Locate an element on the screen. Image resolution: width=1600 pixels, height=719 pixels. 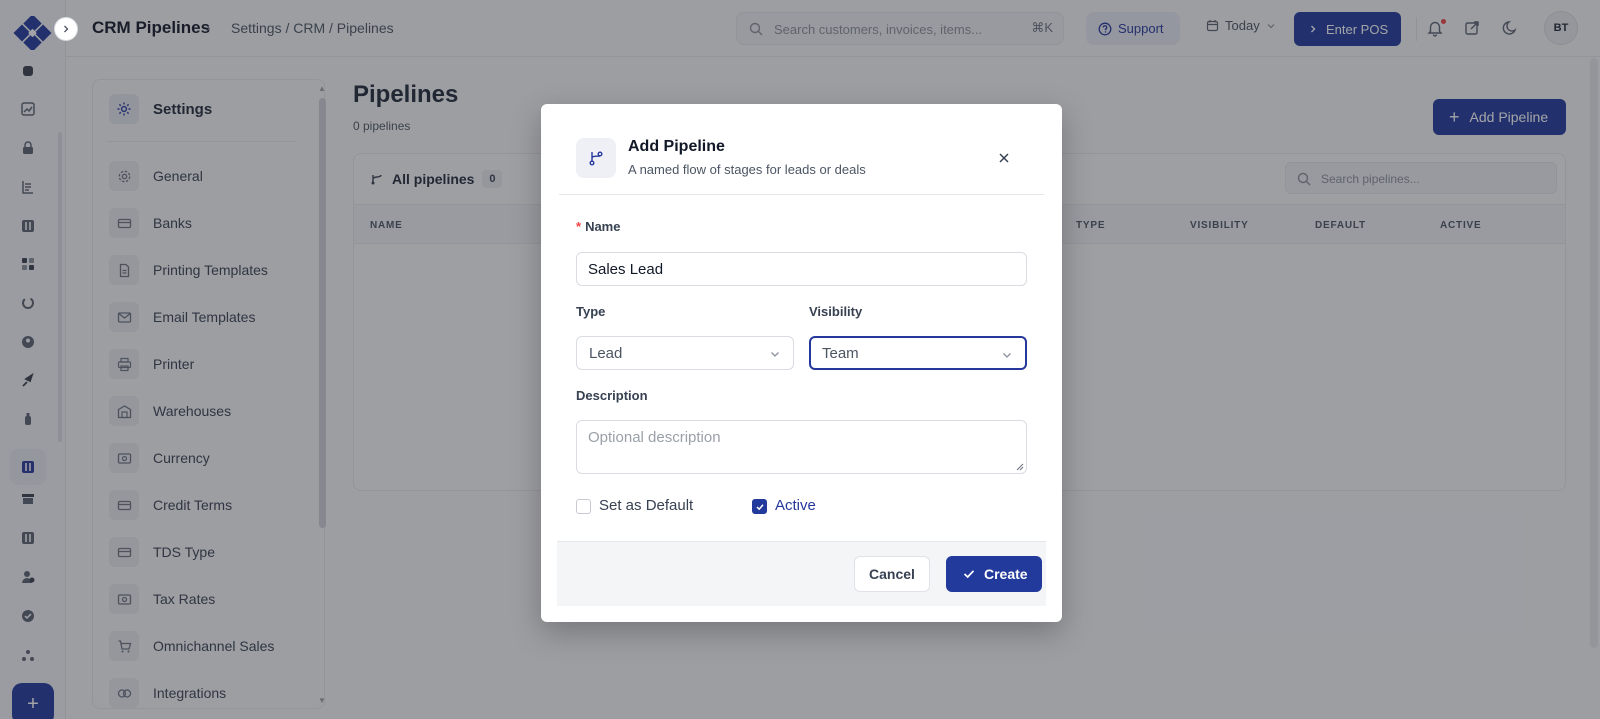
create-button: Create is located at coordinates (994, 574).